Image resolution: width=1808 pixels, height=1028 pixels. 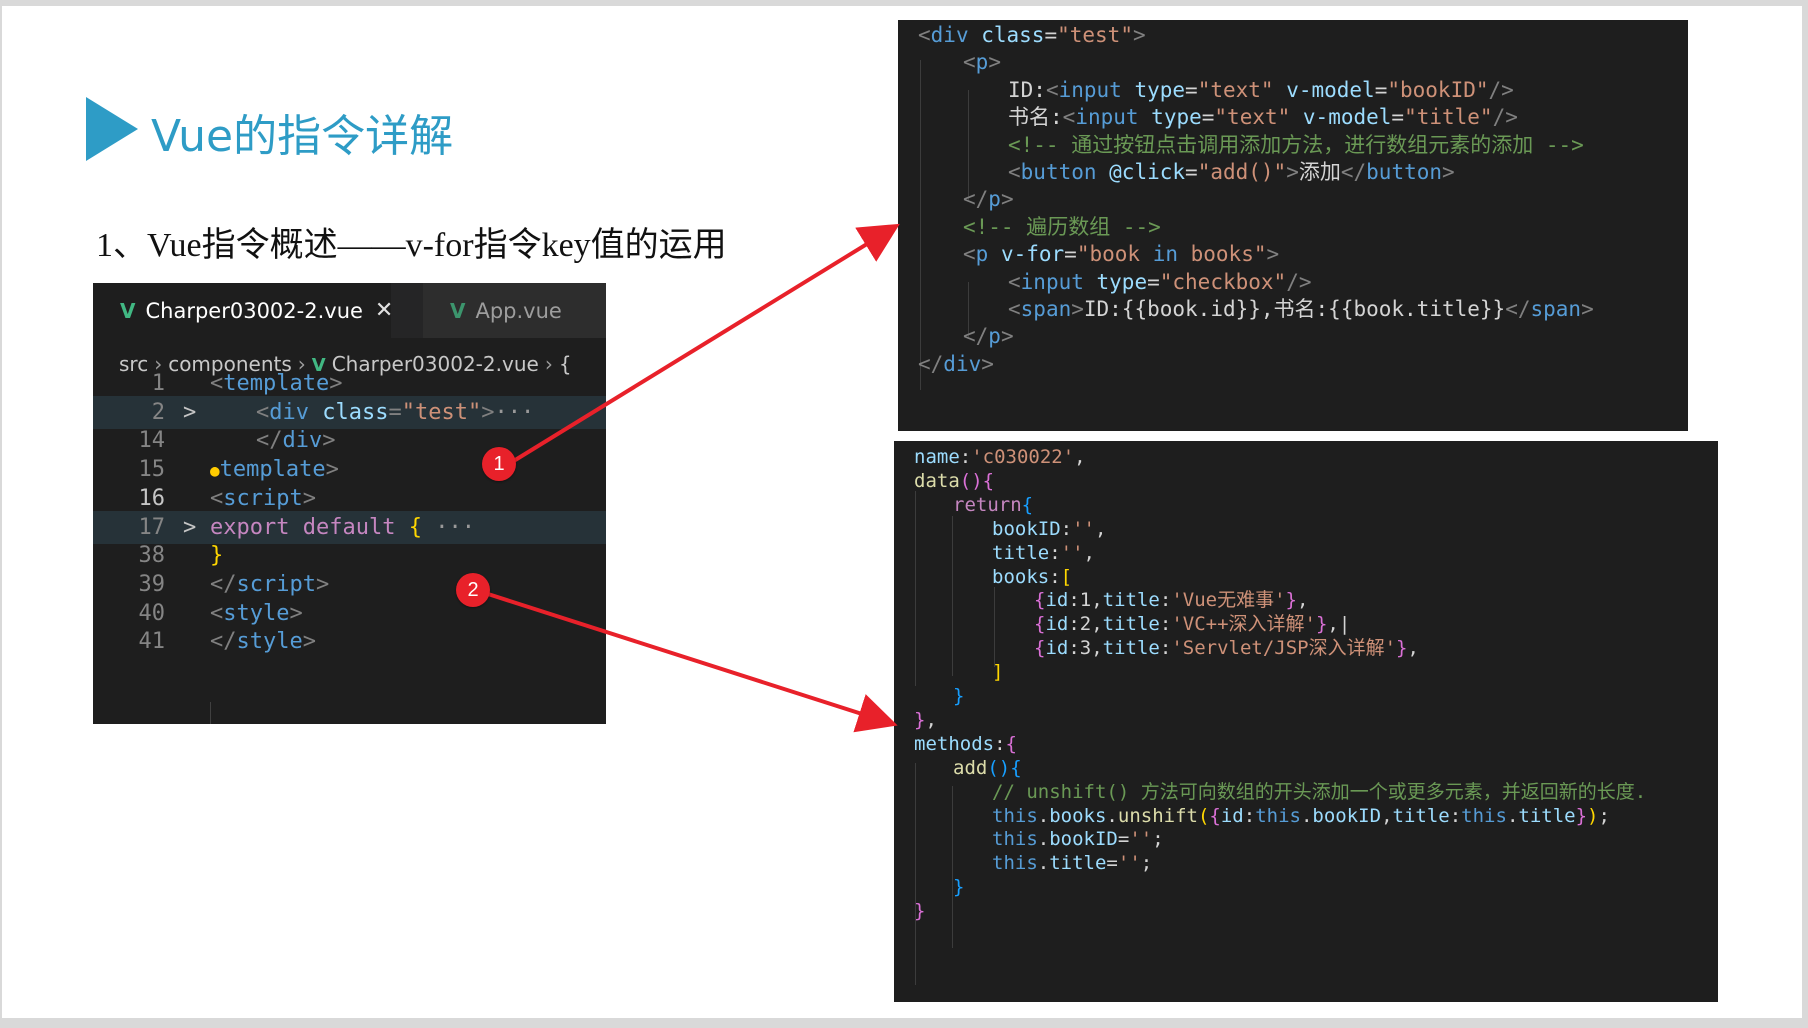 What do you see at coordinates (1243, 624) in the screenshot?
I see `code-token: 'VC++深入详解'` at bounding box center [1243, 624].